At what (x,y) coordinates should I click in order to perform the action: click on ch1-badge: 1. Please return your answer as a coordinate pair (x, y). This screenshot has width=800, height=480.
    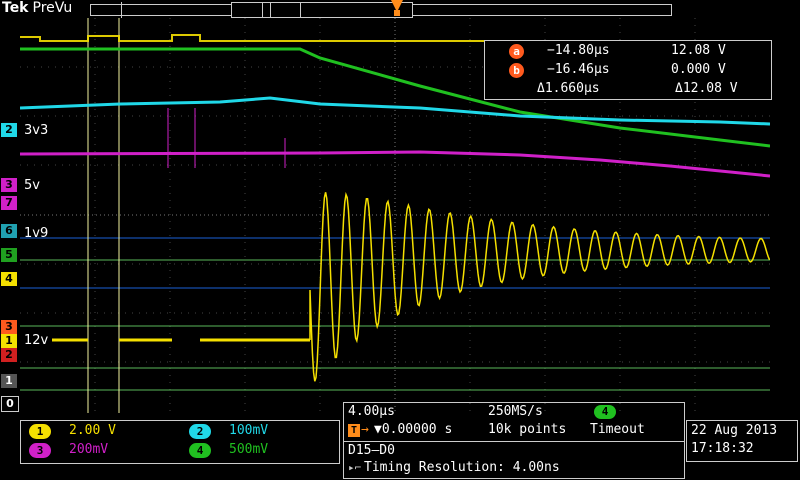
    Looking at the image, I should click on (40, 431).